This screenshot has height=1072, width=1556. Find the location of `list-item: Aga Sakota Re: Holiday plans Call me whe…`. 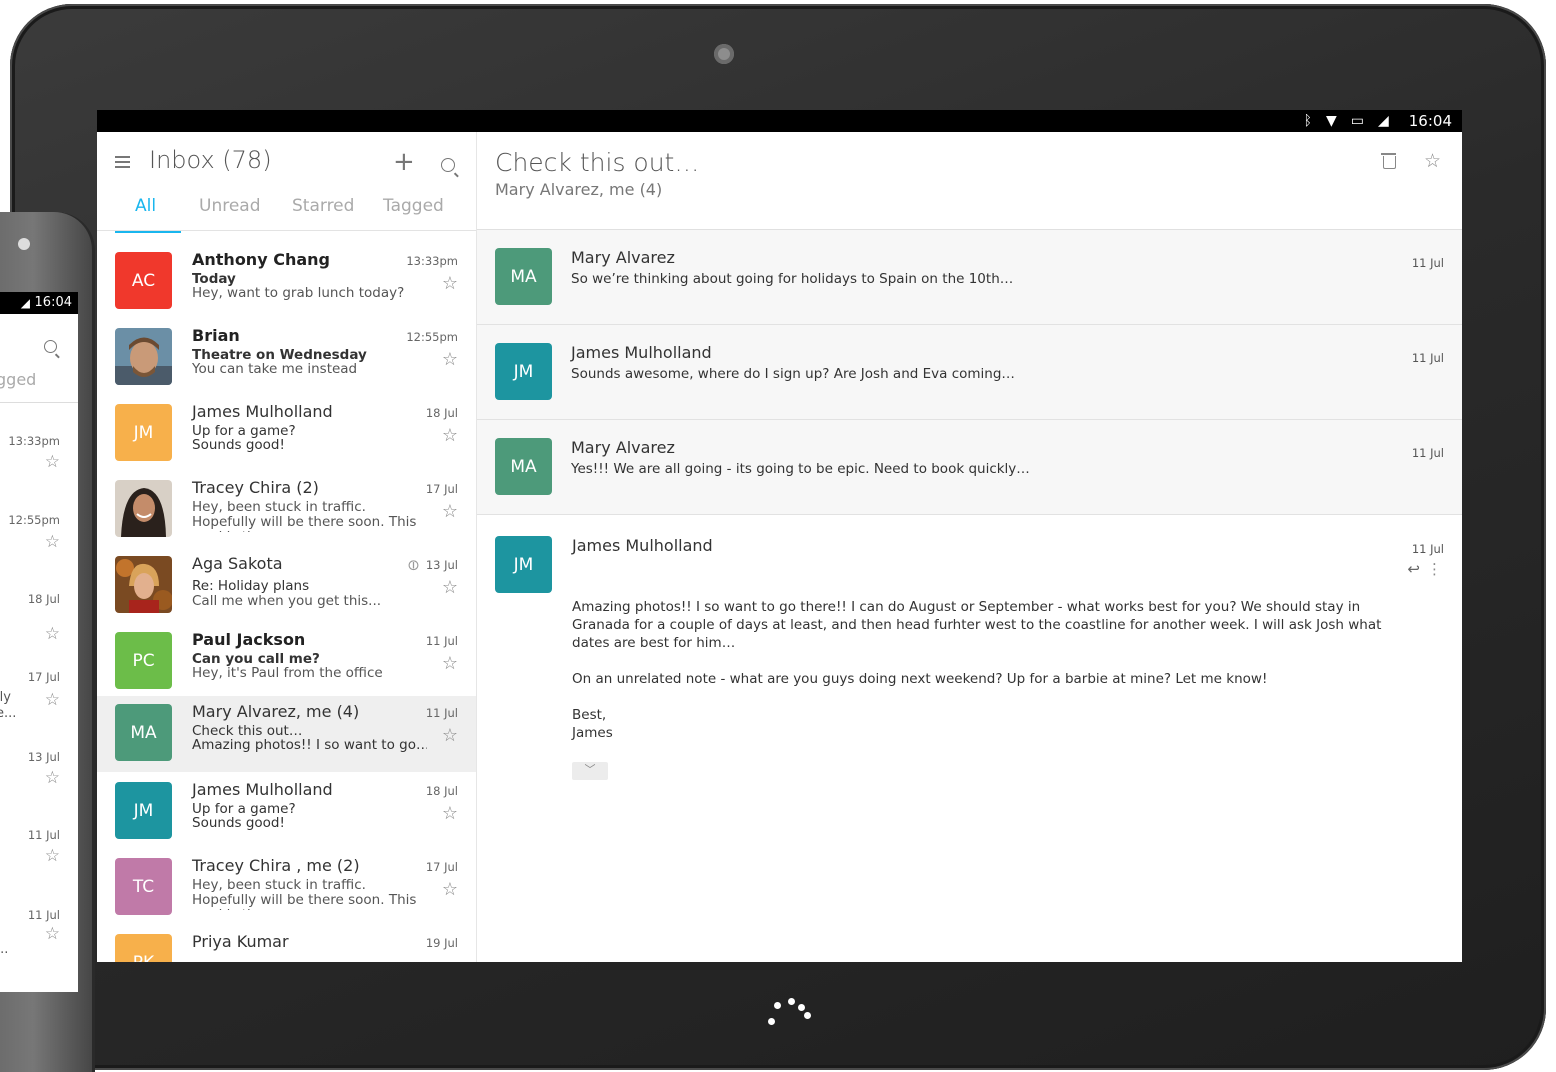

list-item: Aga Sakota Re: Holiday plans Call me whe… is located at coordinates (286, 586).